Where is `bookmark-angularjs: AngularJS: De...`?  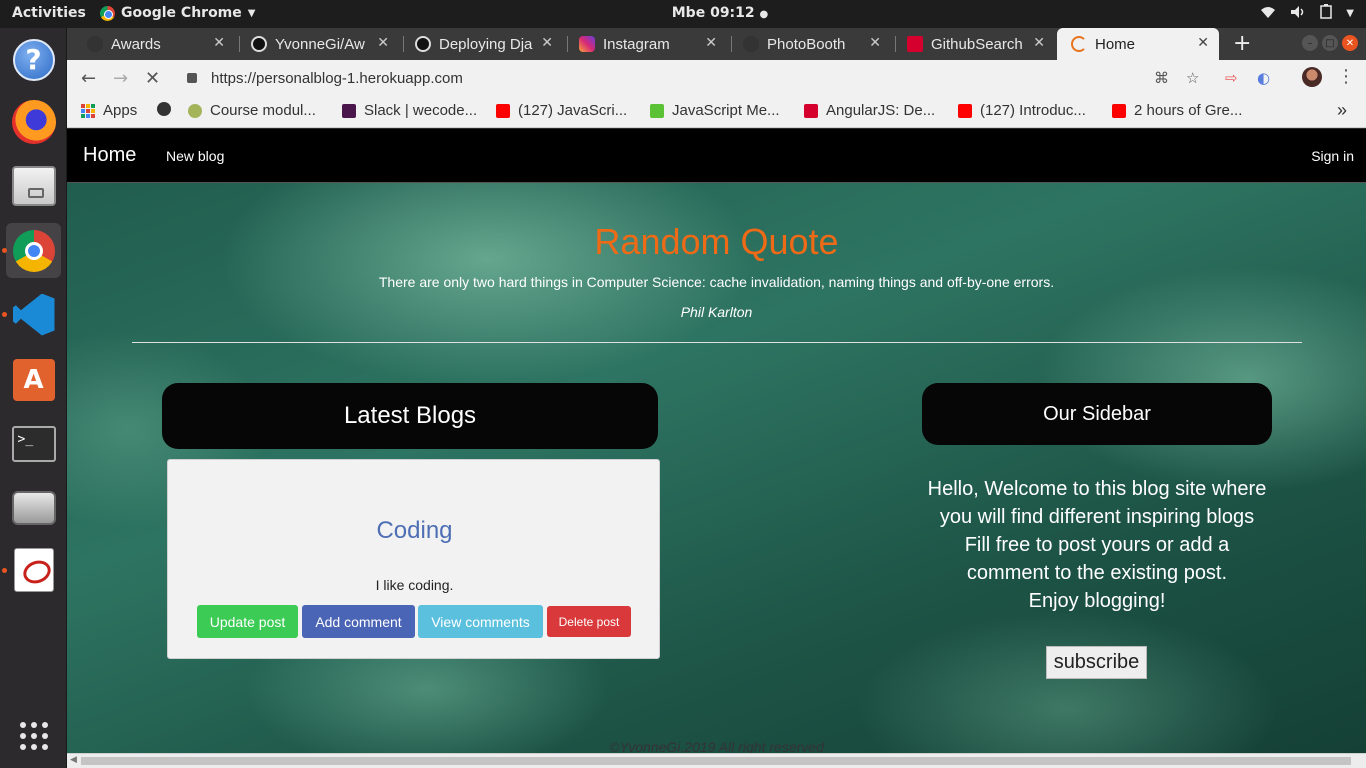
bookmark-angularjs: AngularJS: De... is located at coordinates (869, 110).